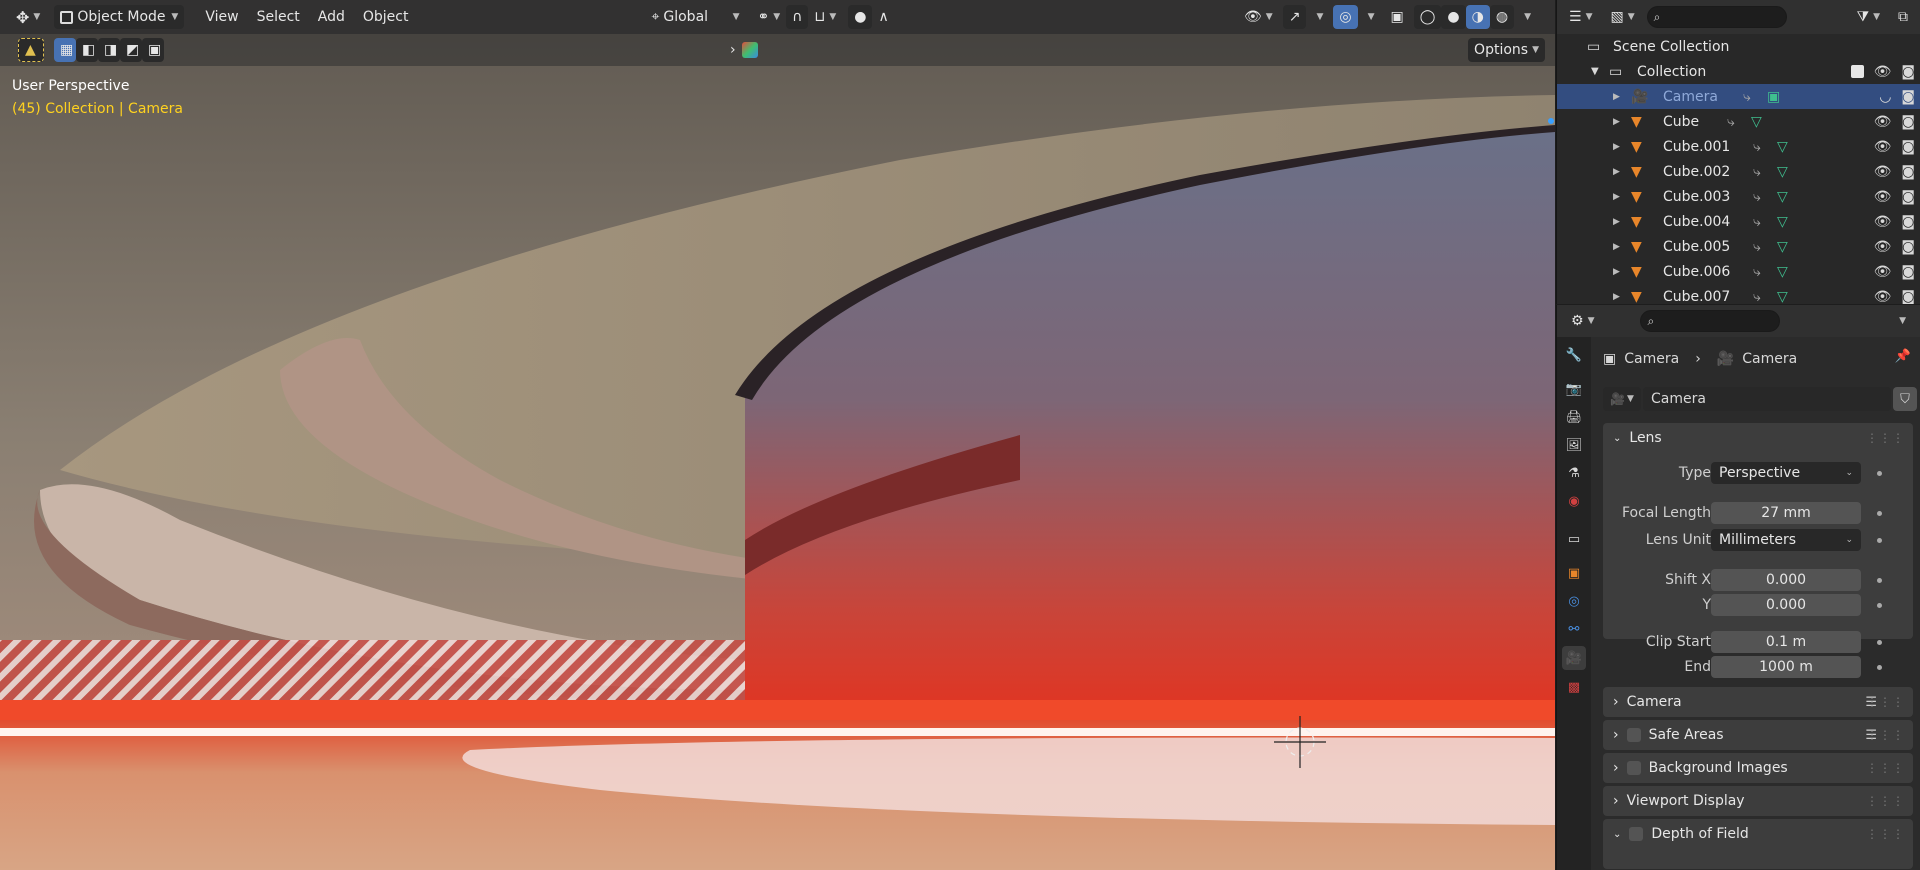  I want to click on exclude-checkbox, so click(1857, 71).